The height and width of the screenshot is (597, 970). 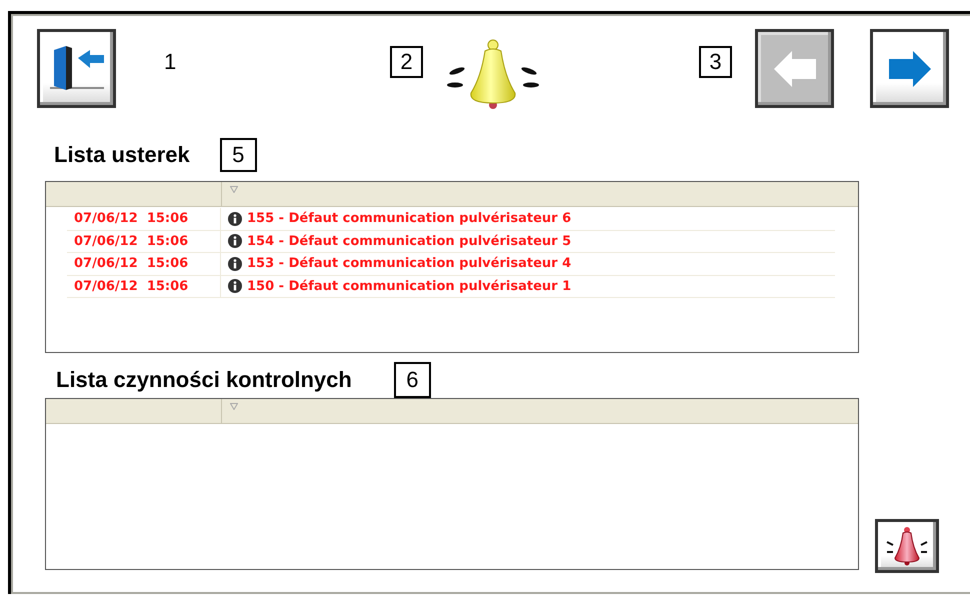 I want to click on section-title: Lista czynności kontrolnych, so click(x=204, y=380).